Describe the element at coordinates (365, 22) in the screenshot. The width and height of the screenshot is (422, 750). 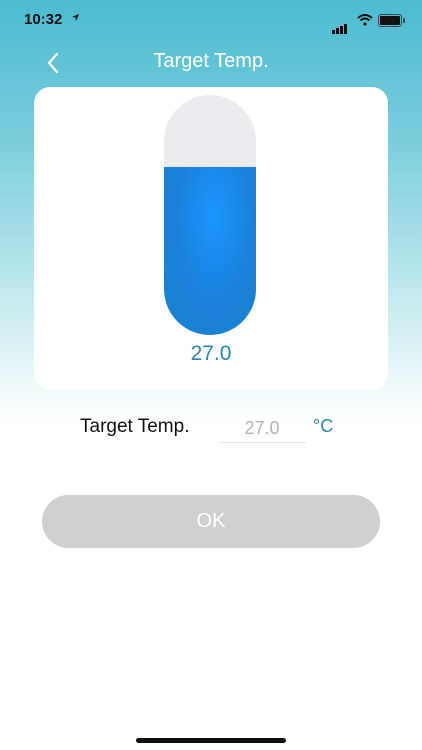
I see `wifi-icon` at that location.